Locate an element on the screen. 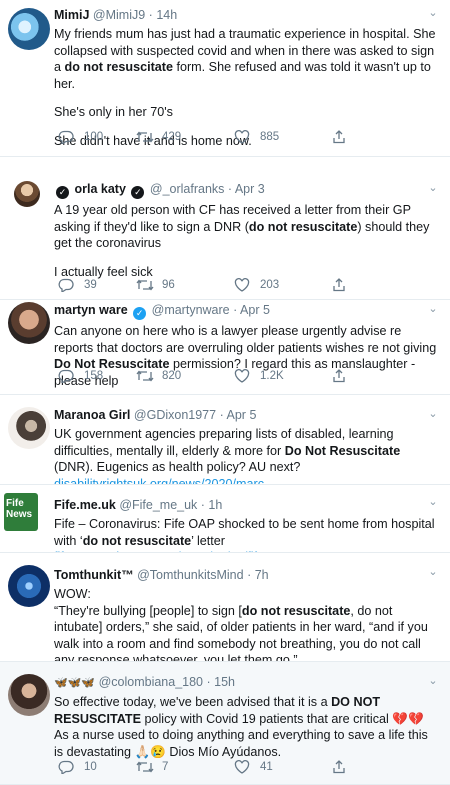  tweet-header: Maranoa Girl @GDixon1977 · Apr 5 is located at coordinates (155, 415).